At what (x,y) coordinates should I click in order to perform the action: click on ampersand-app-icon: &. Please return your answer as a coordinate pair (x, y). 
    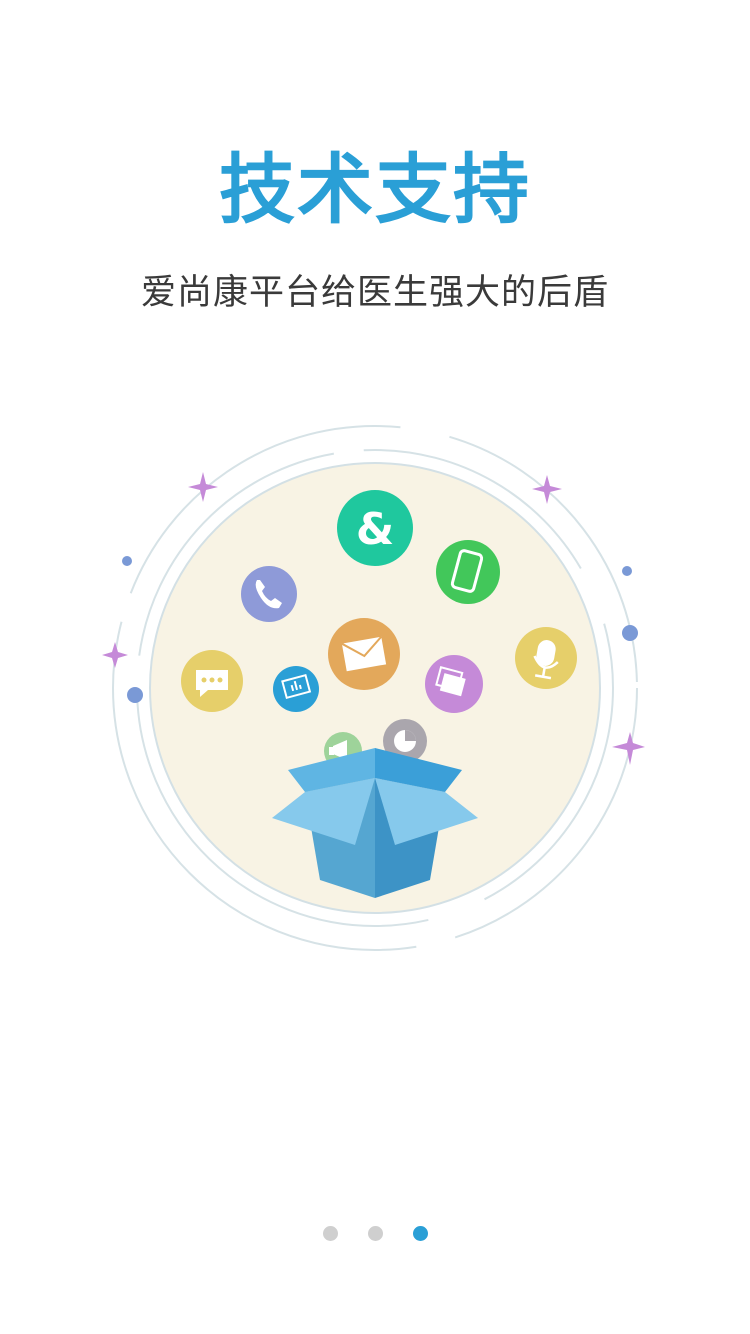
    Looking at the image, I should click on (375, 528).